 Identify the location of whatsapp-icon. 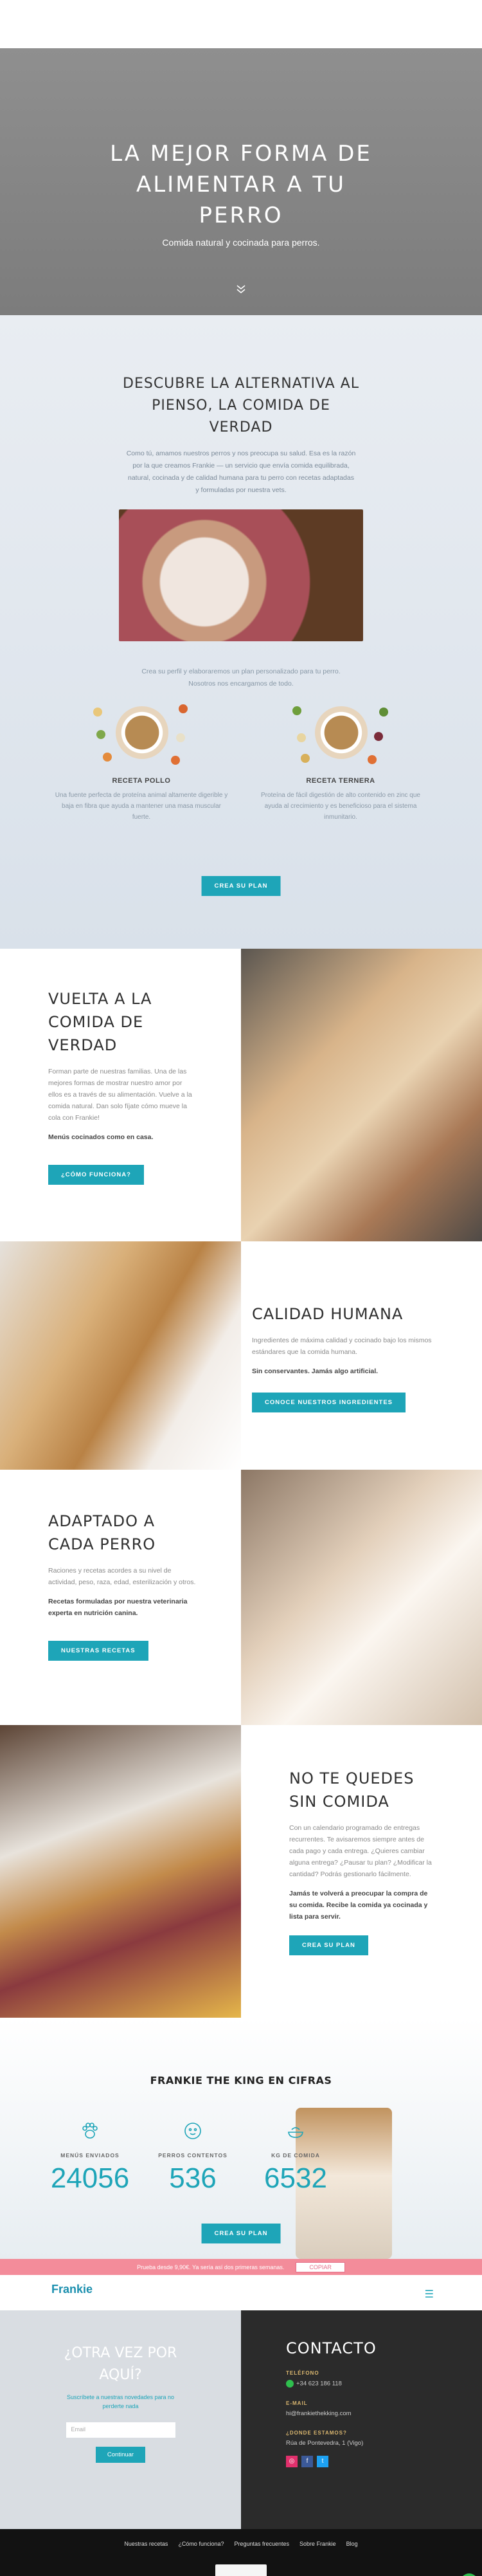
(290, 2384).